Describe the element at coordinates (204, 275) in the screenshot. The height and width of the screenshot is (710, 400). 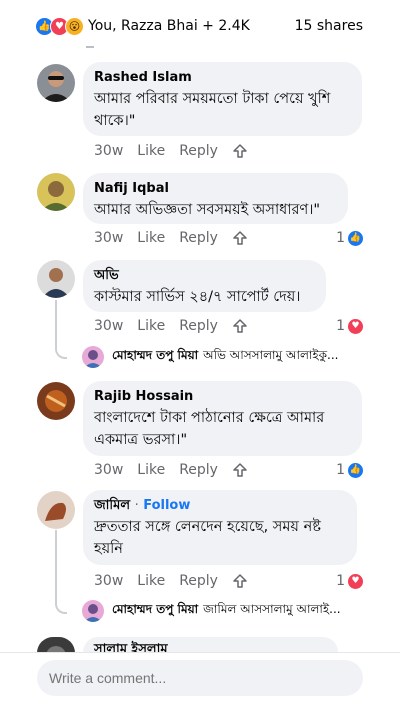
I see `commenter-name: অভি` at that location.